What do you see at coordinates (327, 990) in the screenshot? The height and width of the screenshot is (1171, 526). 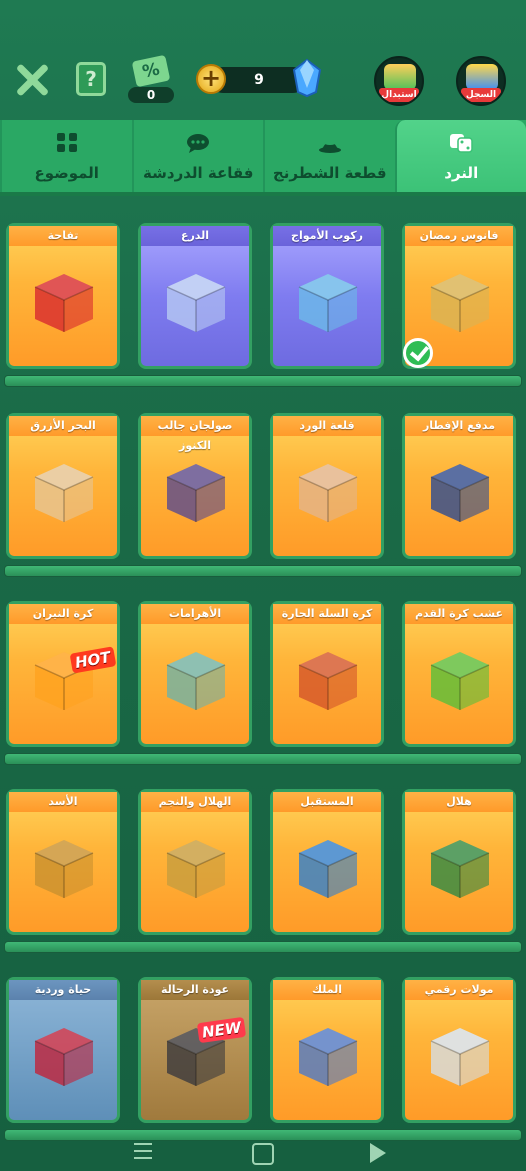 I see `dice-title: الملك` at bounding box center [327, 990].